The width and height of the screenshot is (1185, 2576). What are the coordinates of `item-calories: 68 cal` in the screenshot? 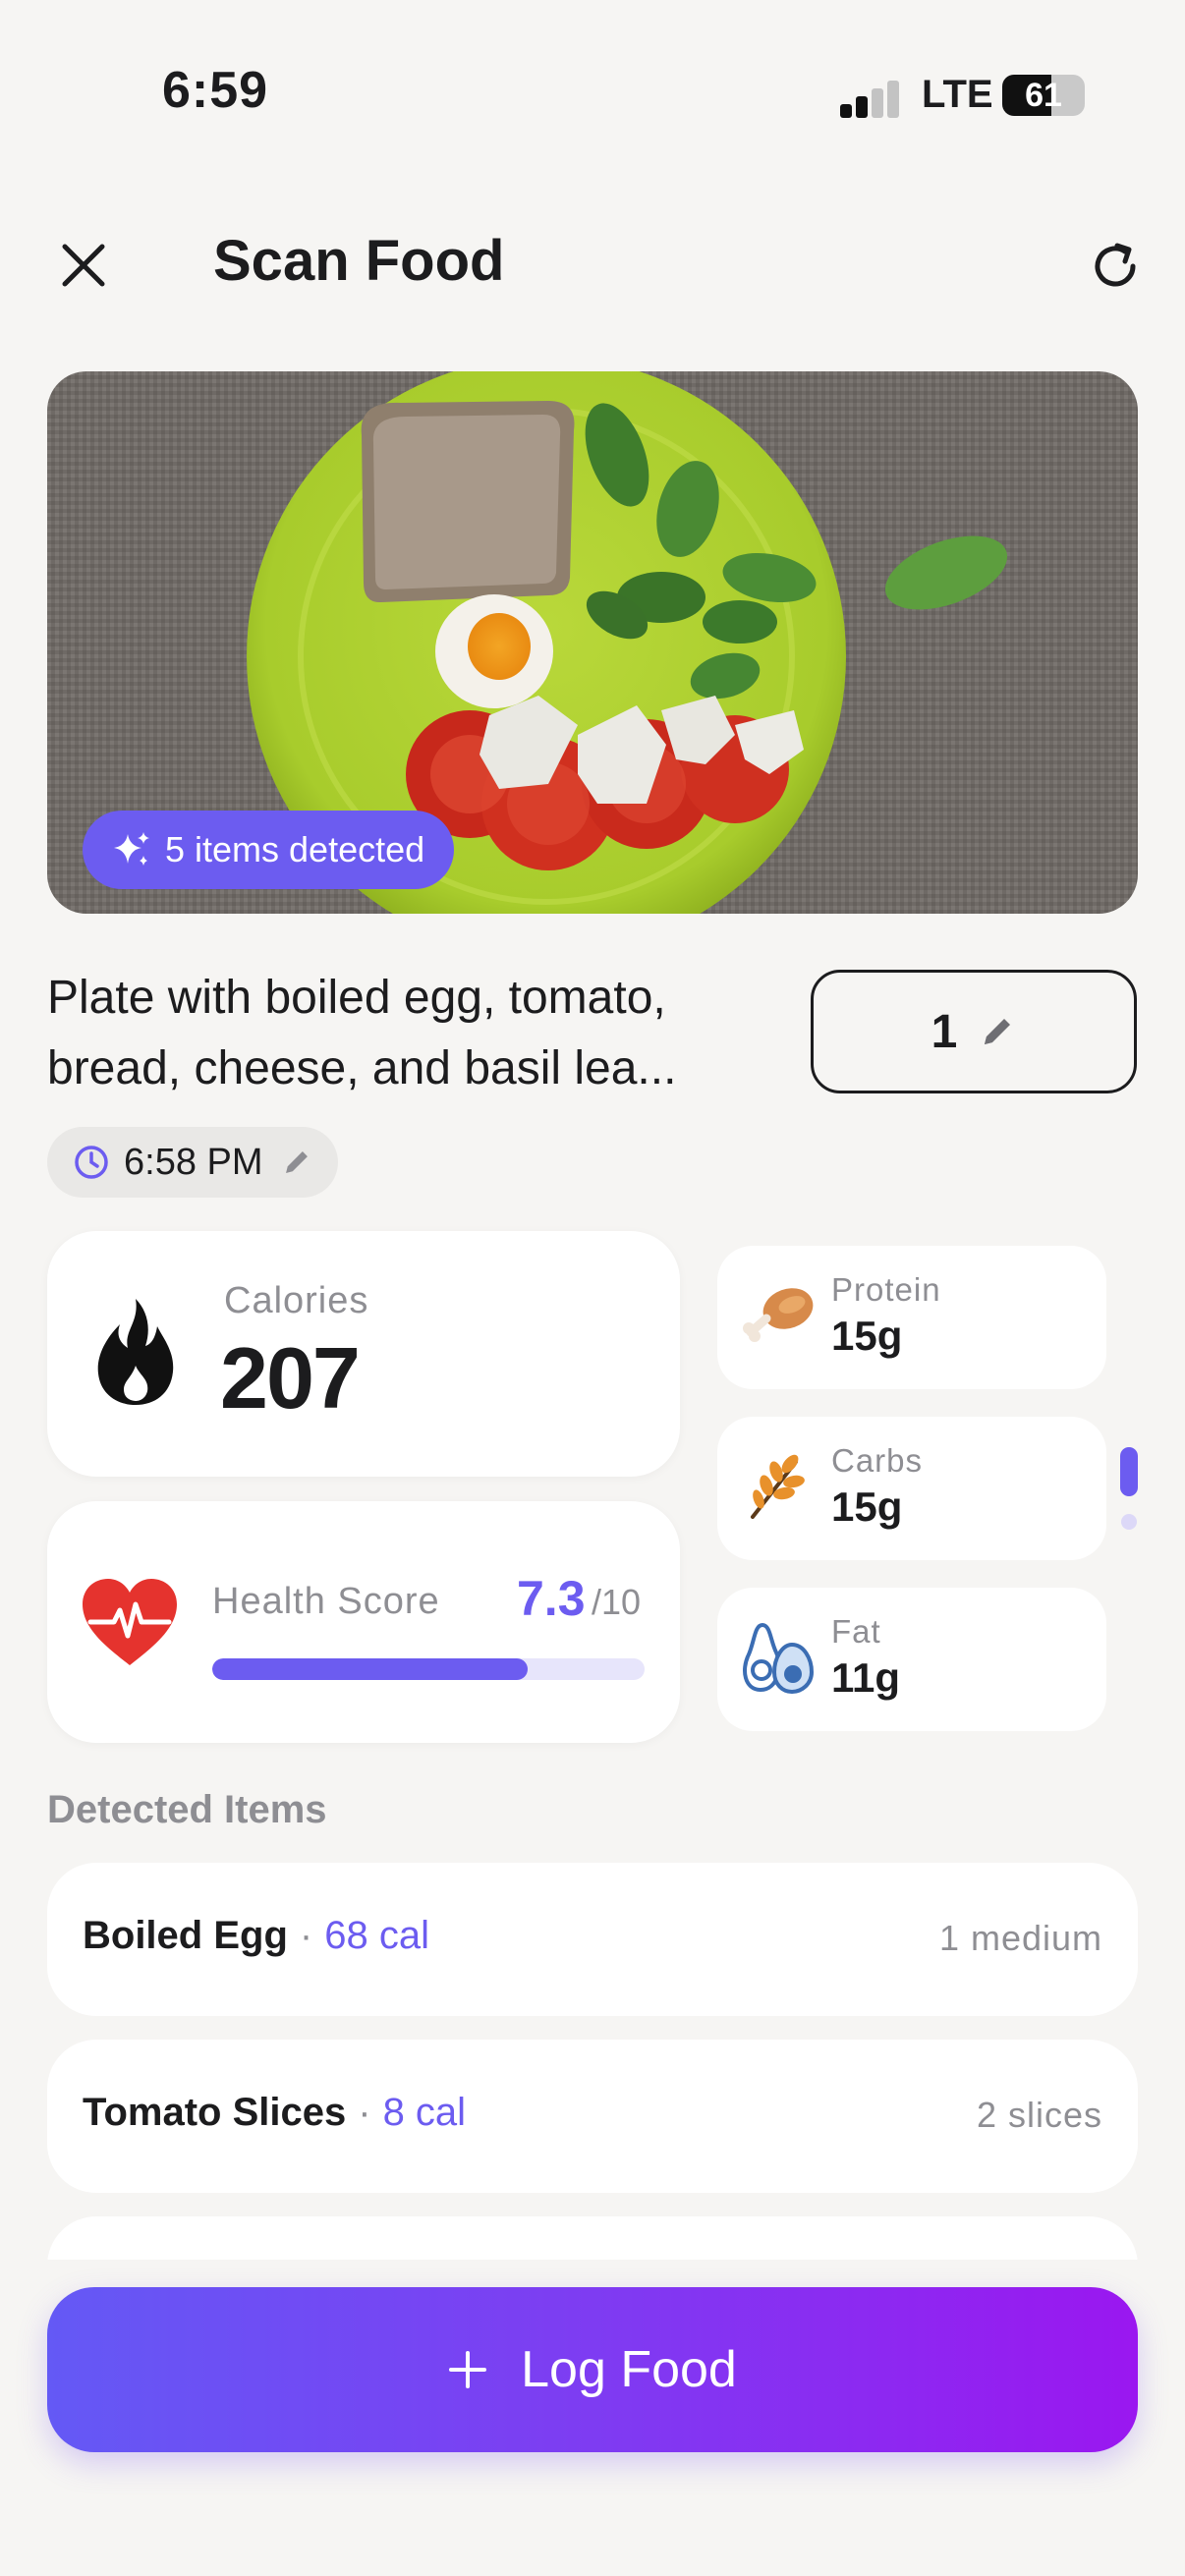 It's located at (377, 1935).